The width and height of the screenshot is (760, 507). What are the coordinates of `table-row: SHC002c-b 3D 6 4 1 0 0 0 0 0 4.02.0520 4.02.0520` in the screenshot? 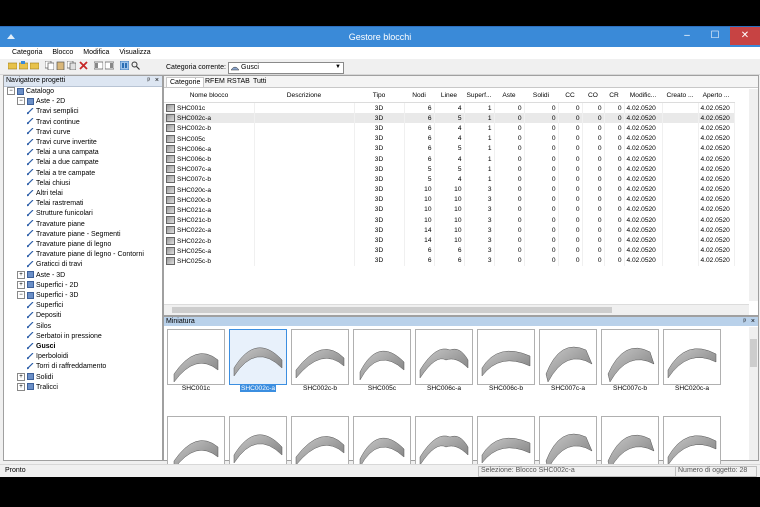 It's located at (449, 128).